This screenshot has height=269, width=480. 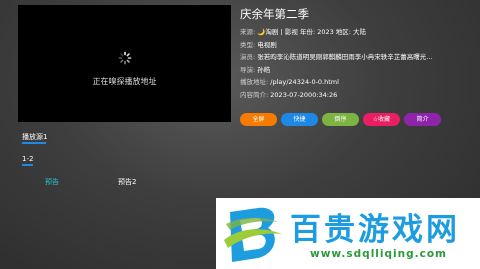 What do you see at coordinates (358, 95) in the screenshot?
I see `info-row-summary: 内容简介: 2023-07-2000:34:26` at bounding box center [358, 95].